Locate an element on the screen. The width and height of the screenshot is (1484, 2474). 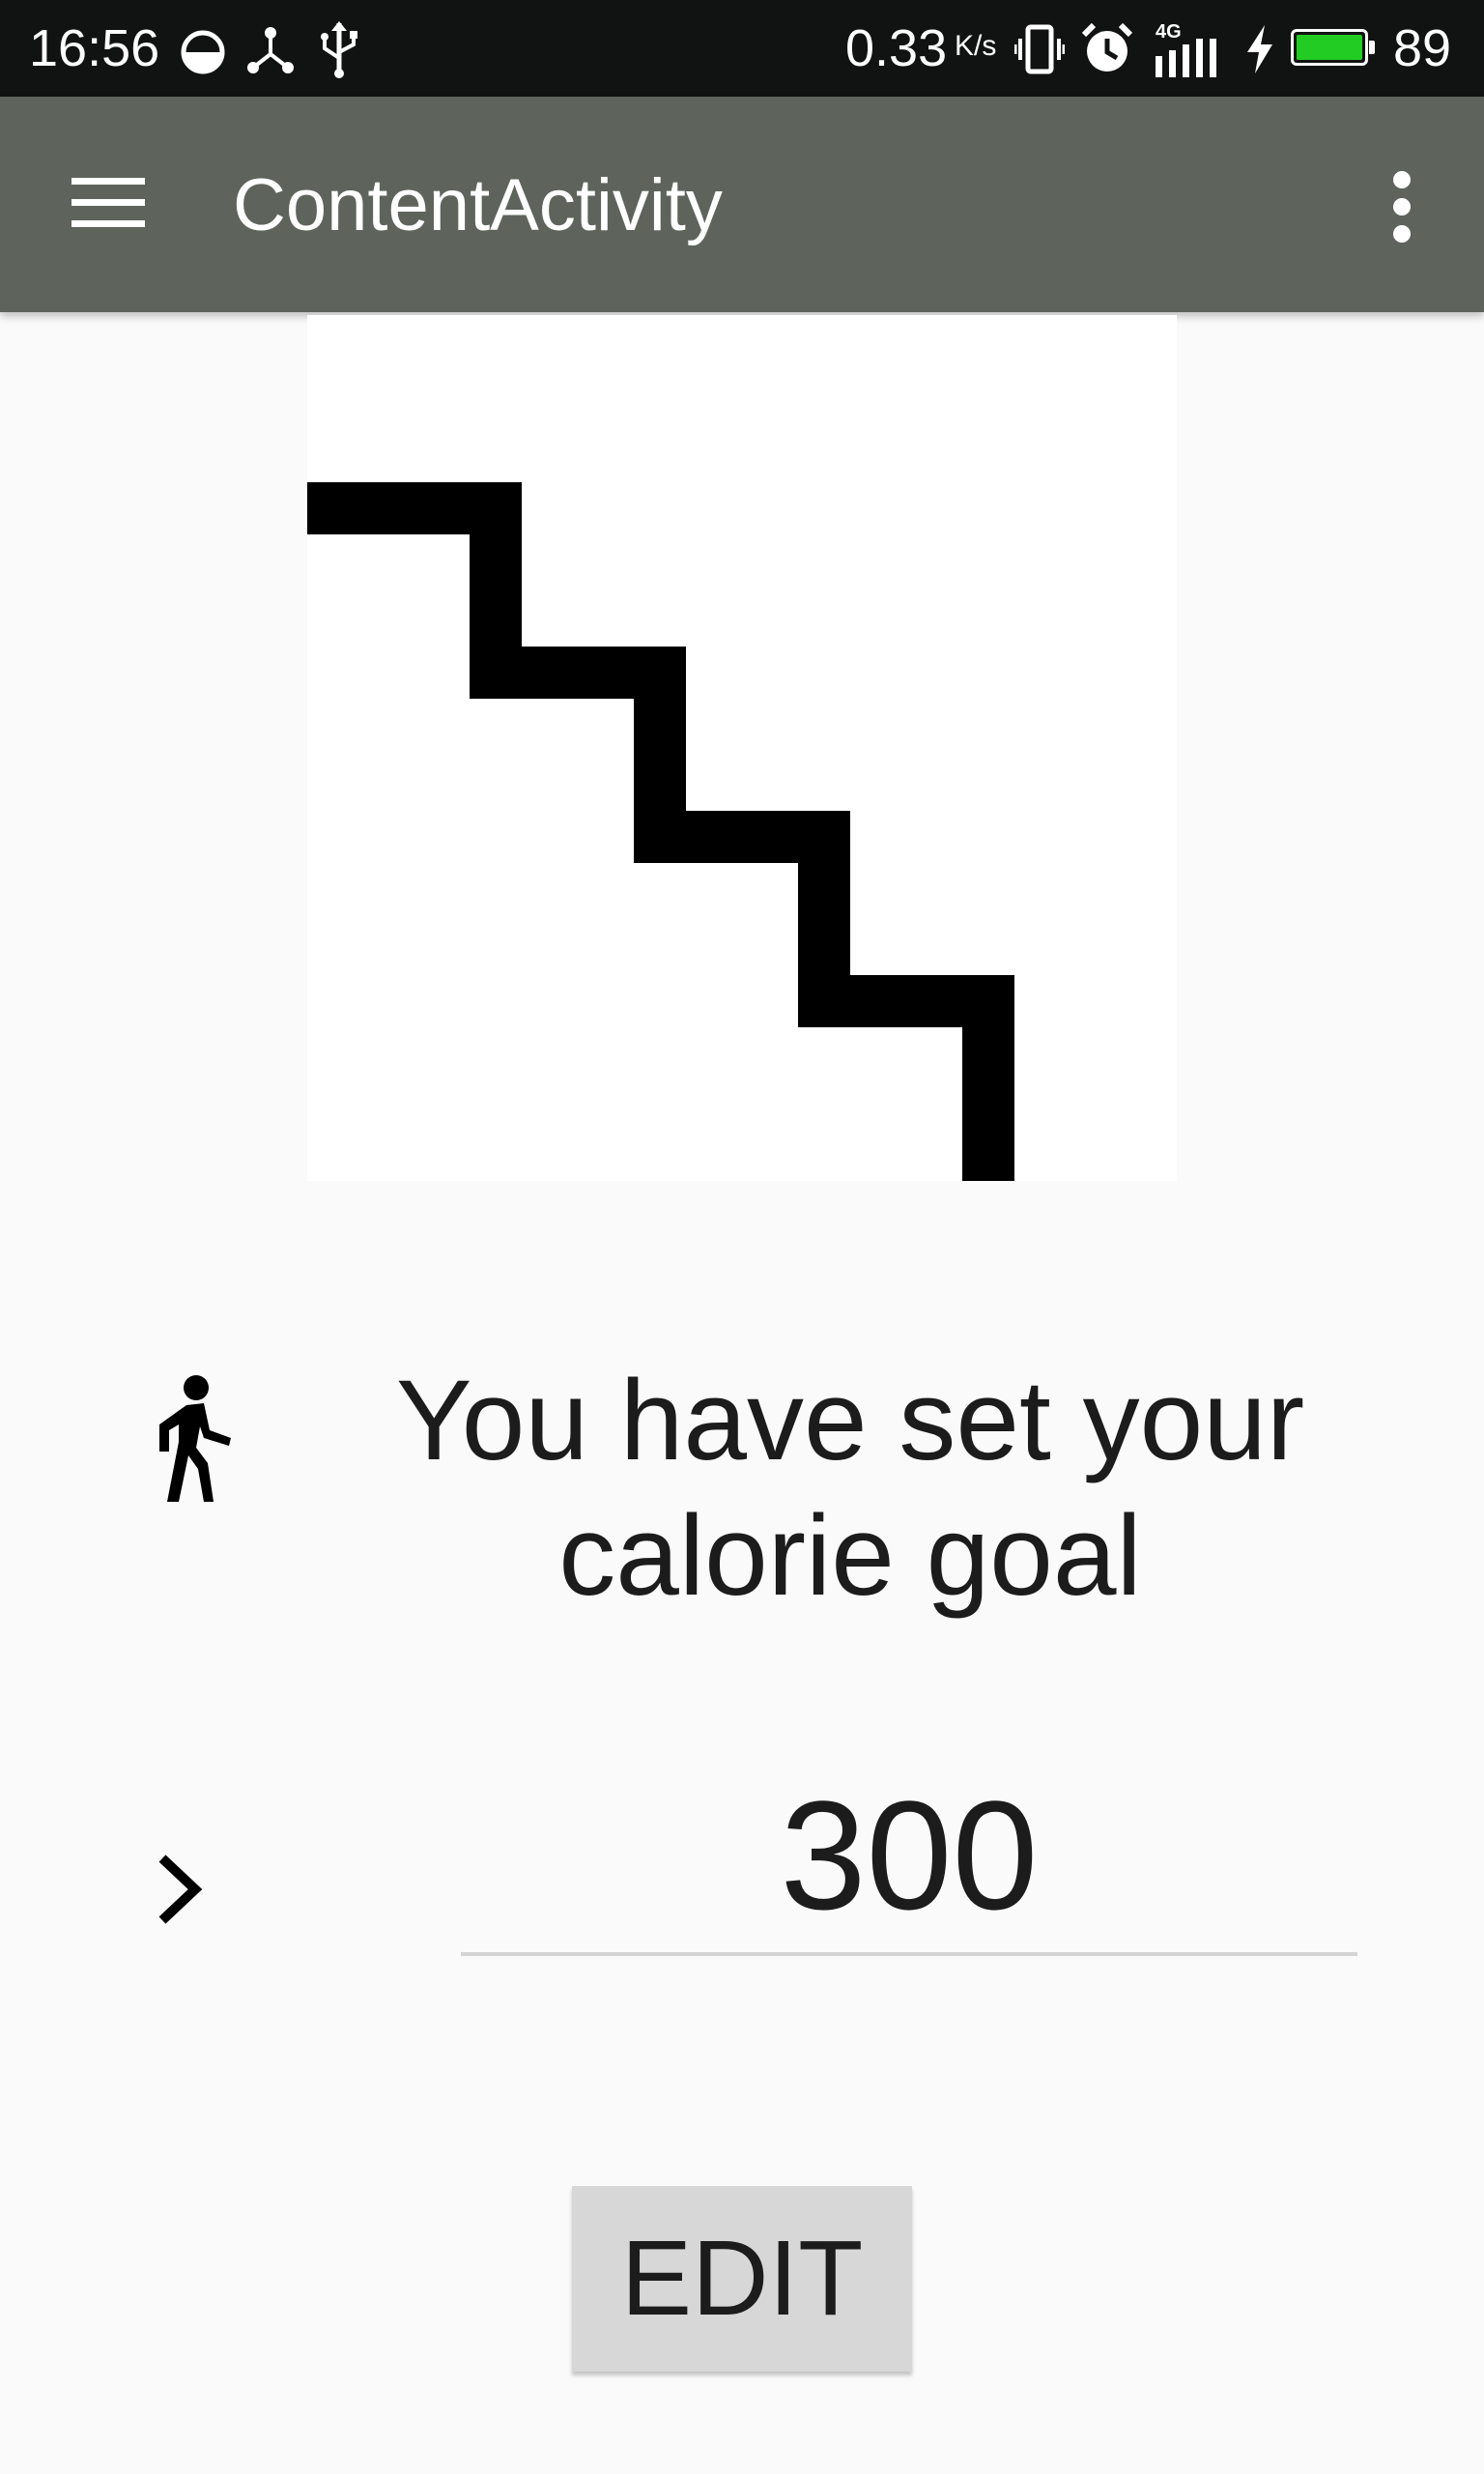
network-speed-unit: K/s is located at coordinates (976, 46).